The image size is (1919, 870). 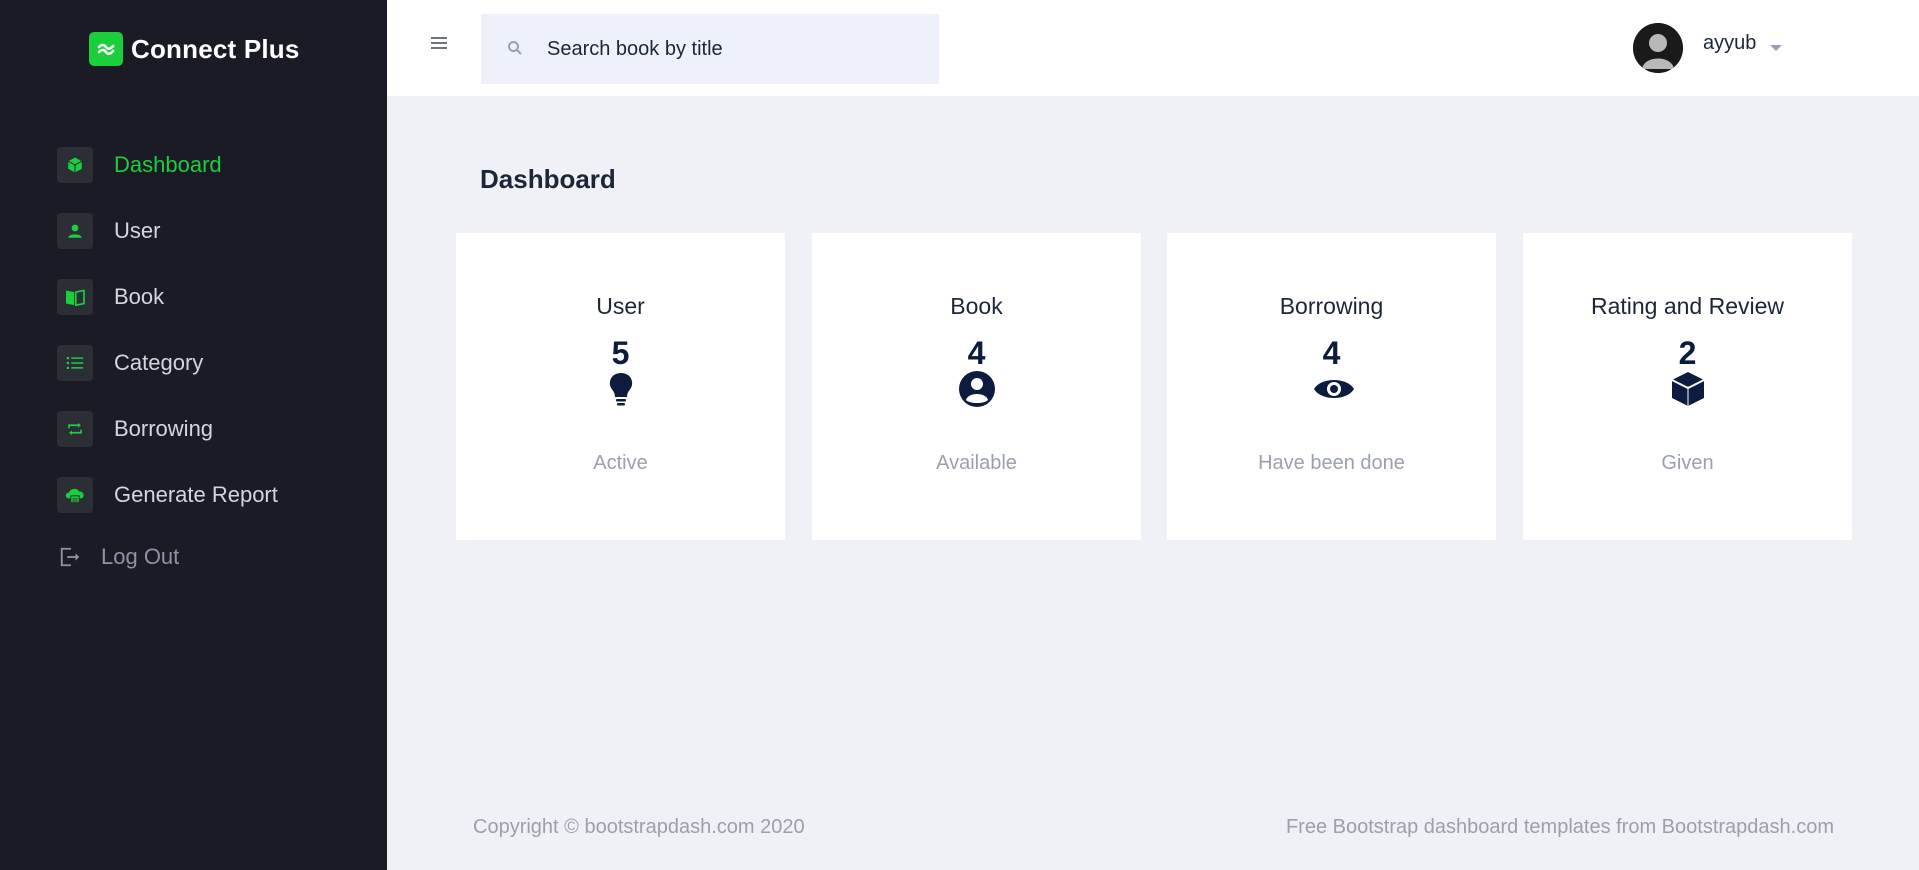 What do you see at coordinates (515, 50) in the screenshot?
I see `search-icon` at bounding box center [515, 50].